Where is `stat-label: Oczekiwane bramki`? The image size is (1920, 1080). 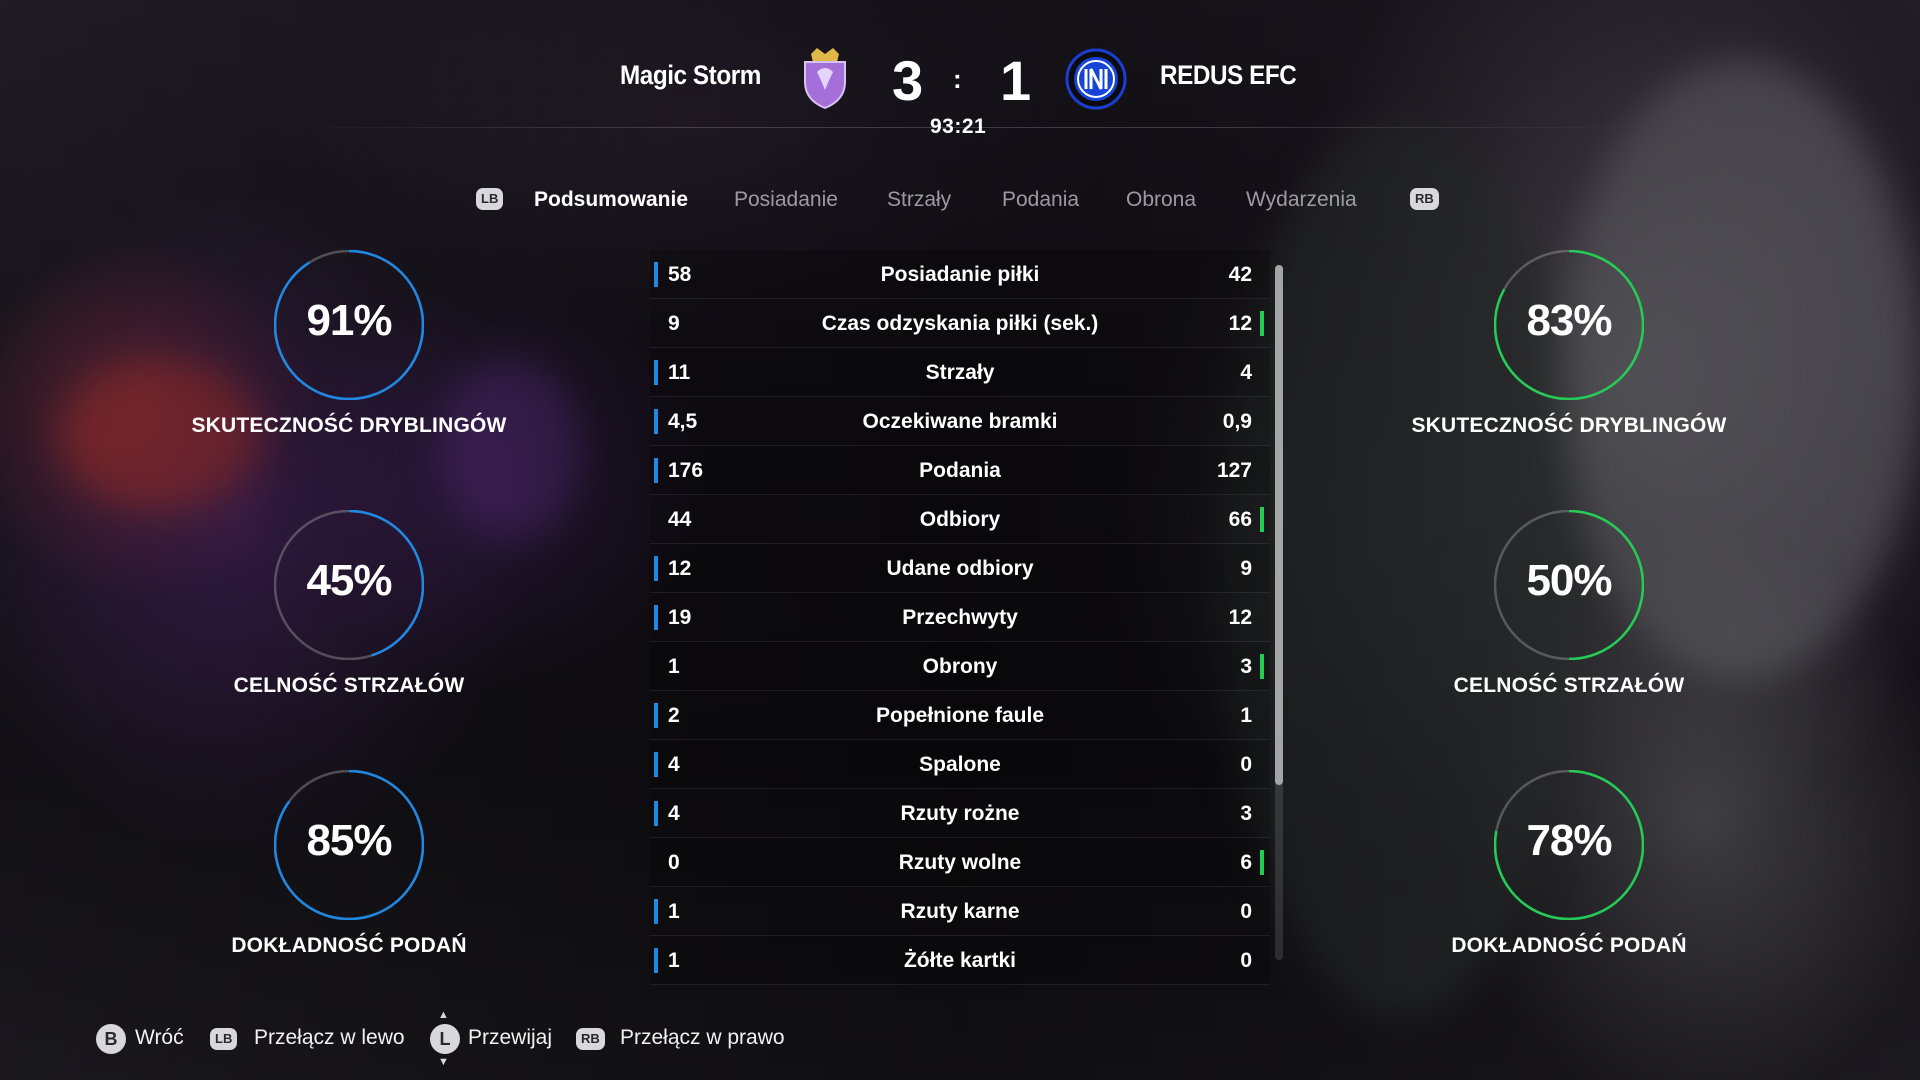 stat-label: Oczekiwane bramki is located at coordinates (960, 421).